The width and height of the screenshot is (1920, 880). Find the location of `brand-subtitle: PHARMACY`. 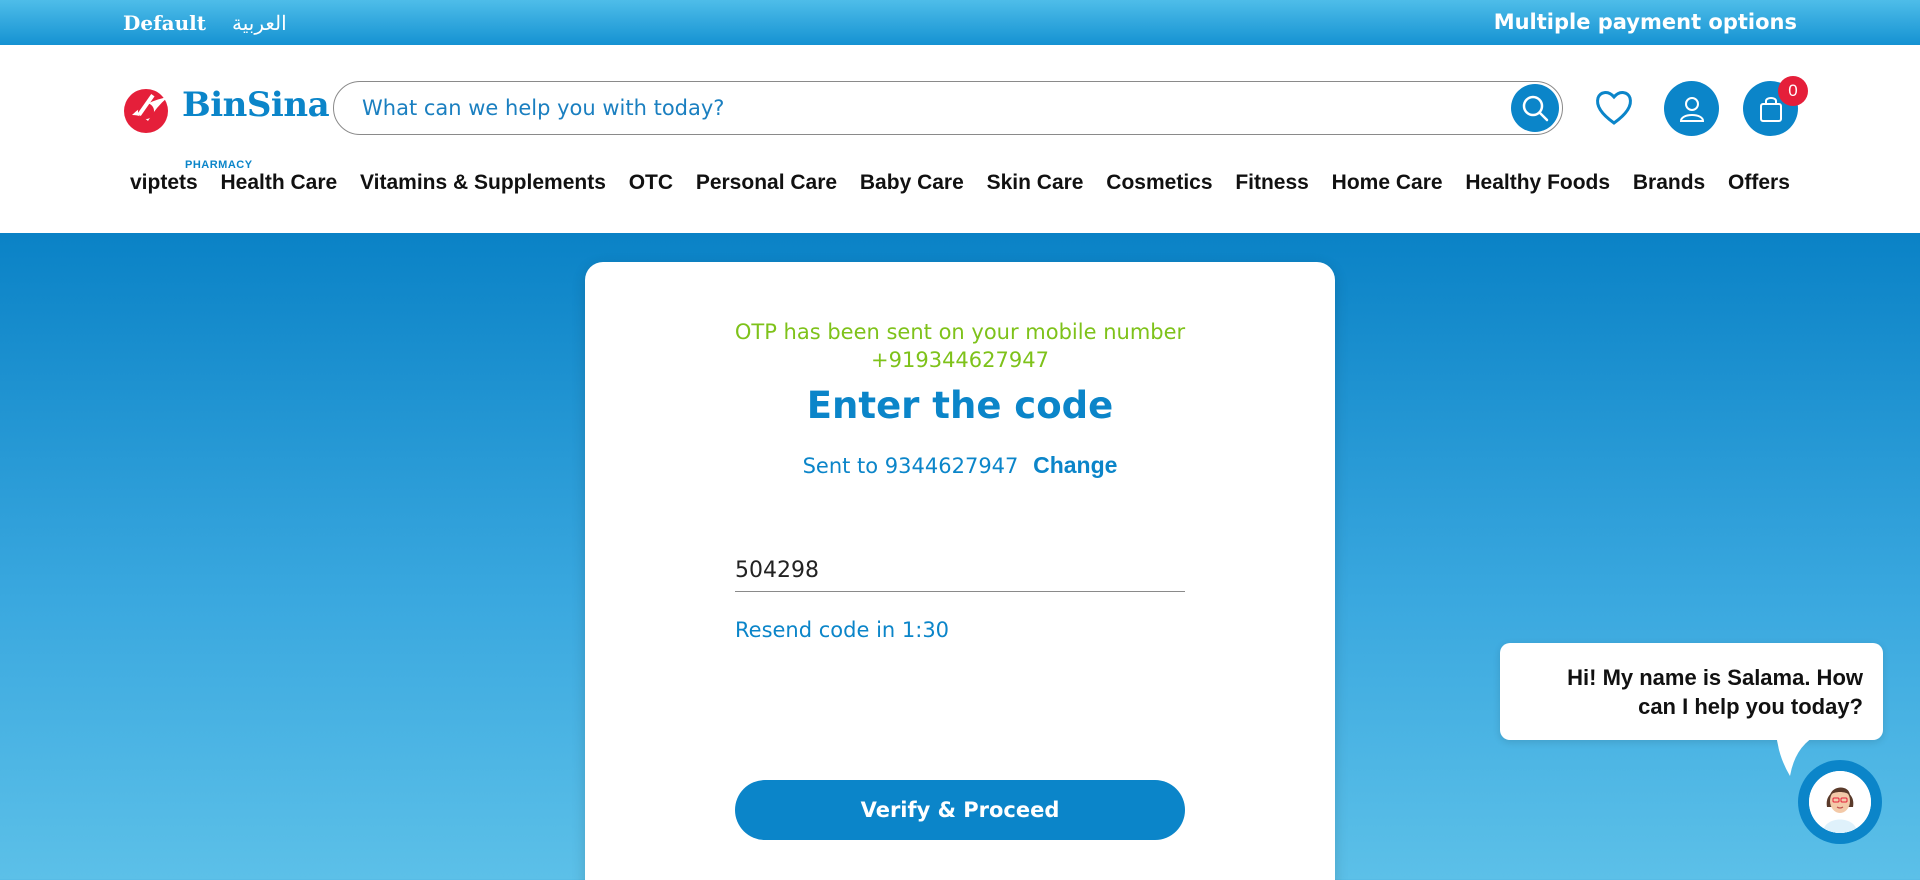

brand-subtitle: PHARMACY is located at coordinates (219, 165).